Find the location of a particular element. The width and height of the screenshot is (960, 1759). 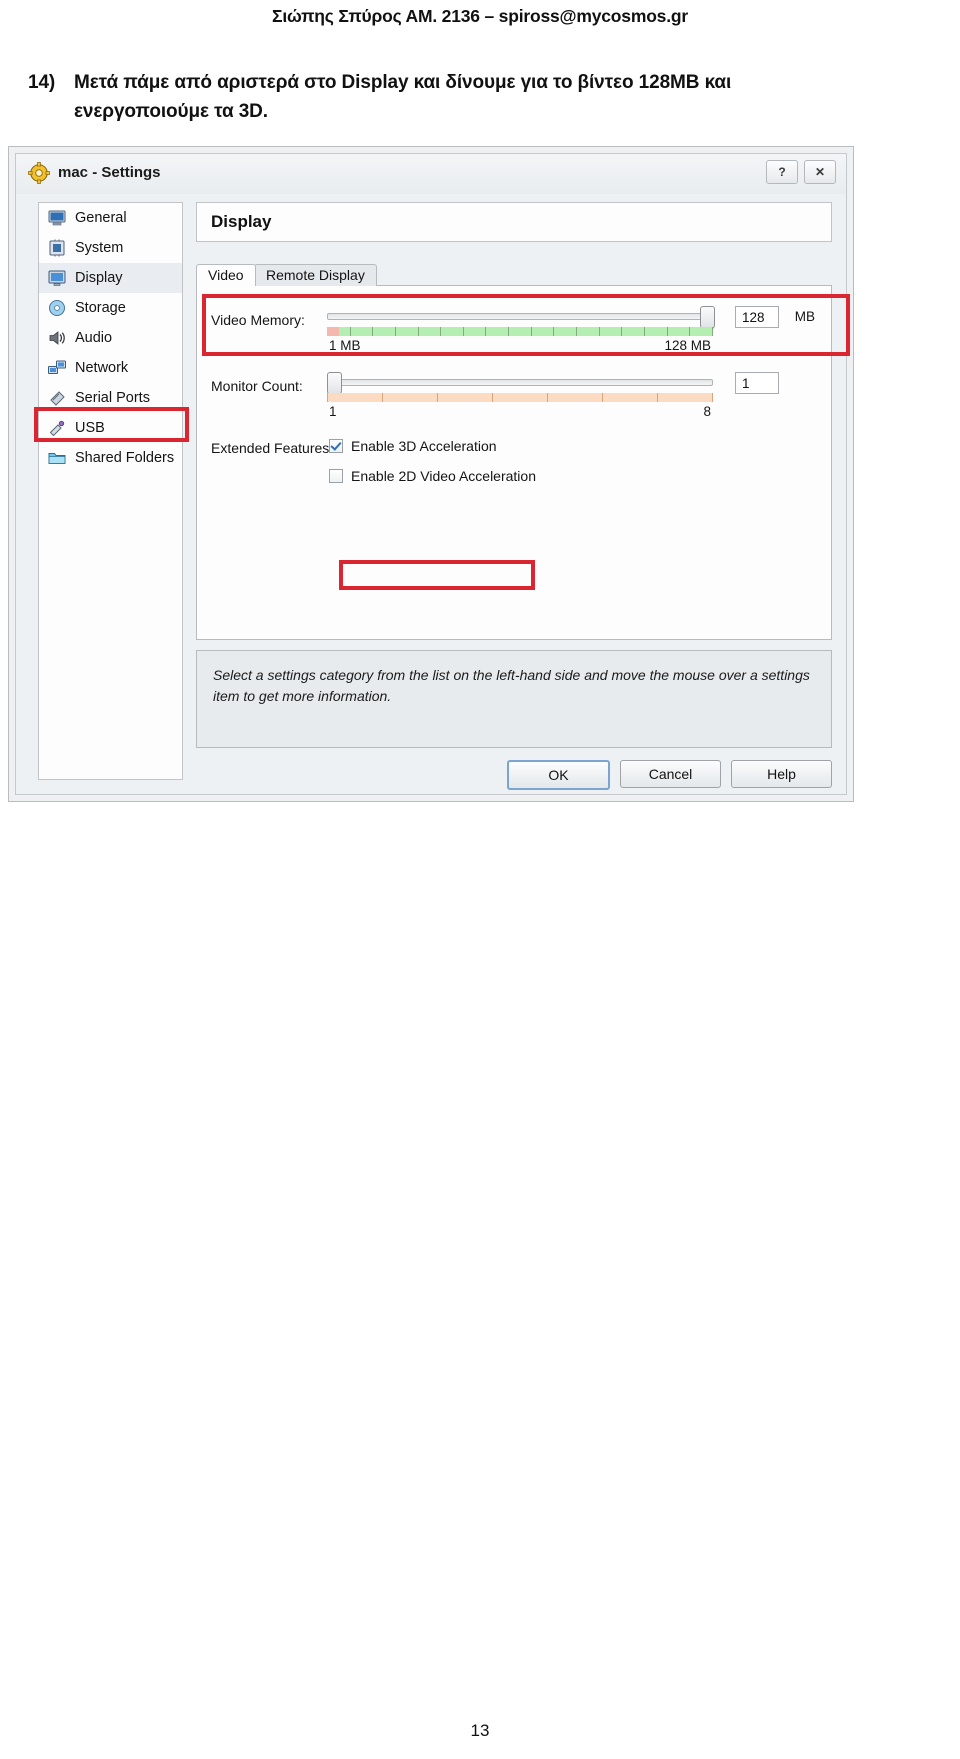

window-controls: ? ✕ is located at coordinates (801, 172).